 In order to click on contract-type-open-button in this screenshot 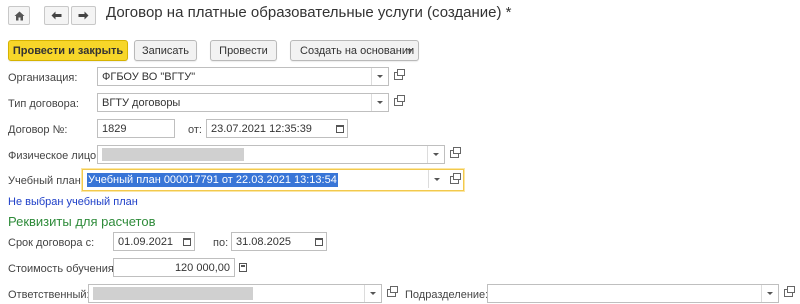, I will do `click(398, 102)`.